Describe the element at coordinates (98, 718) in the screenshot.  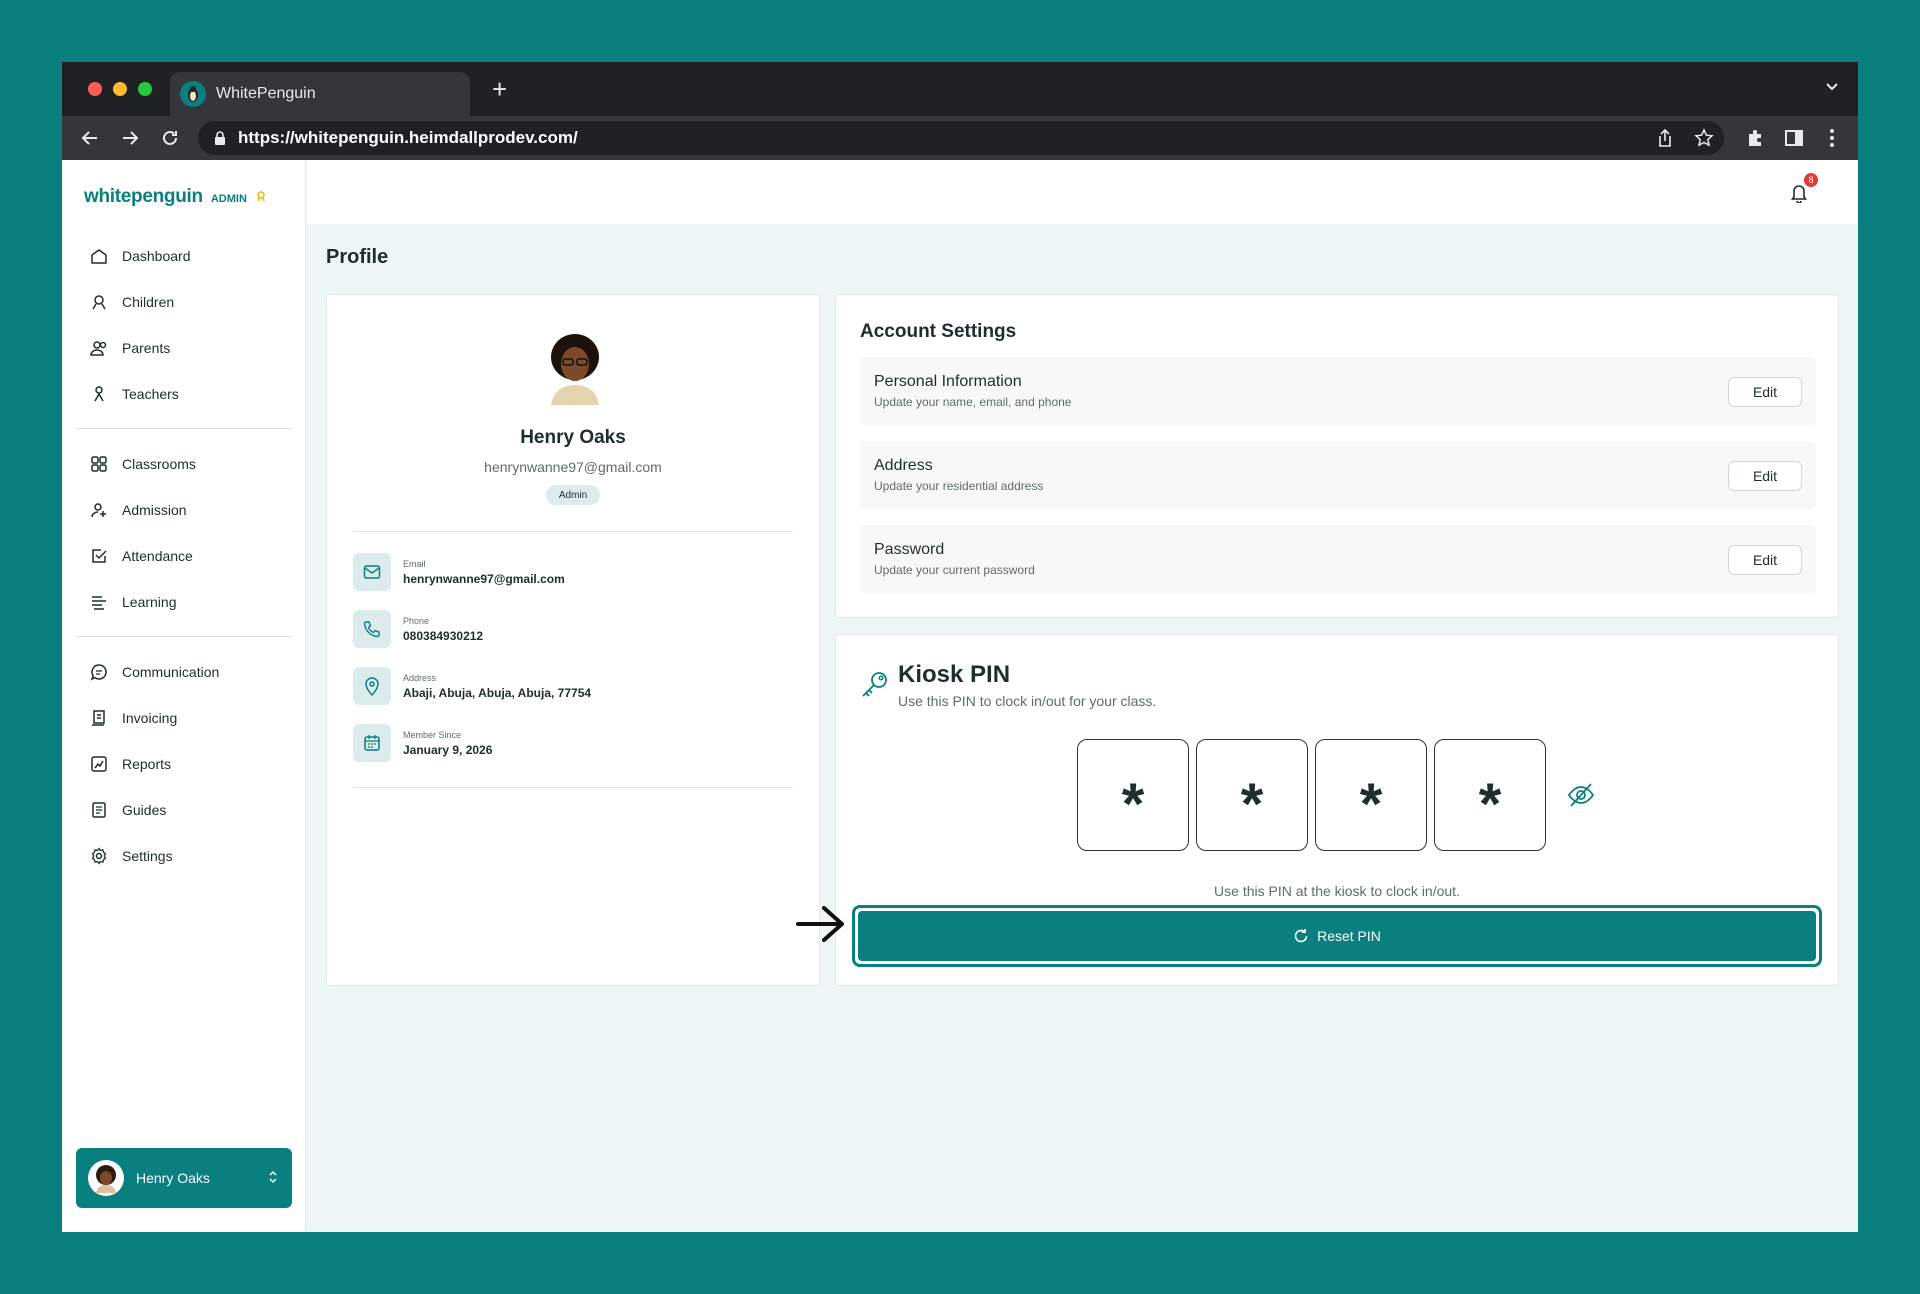
I see `invoicing-icon` at that location.